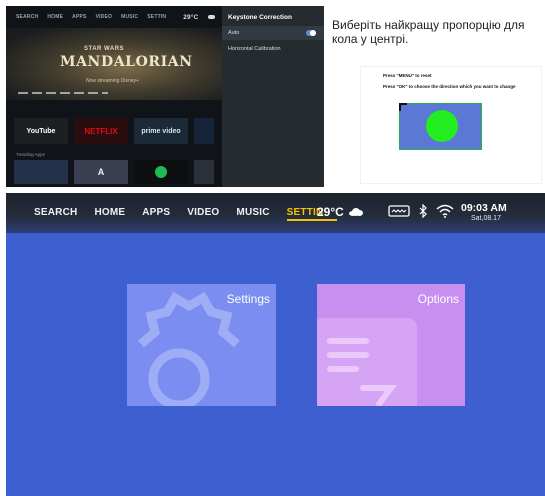 The width and height of the screenshot is (545, 496). Describe the element at coordinates (109, 214) in the screenshot. I see `nav-home: HOME` at that location.